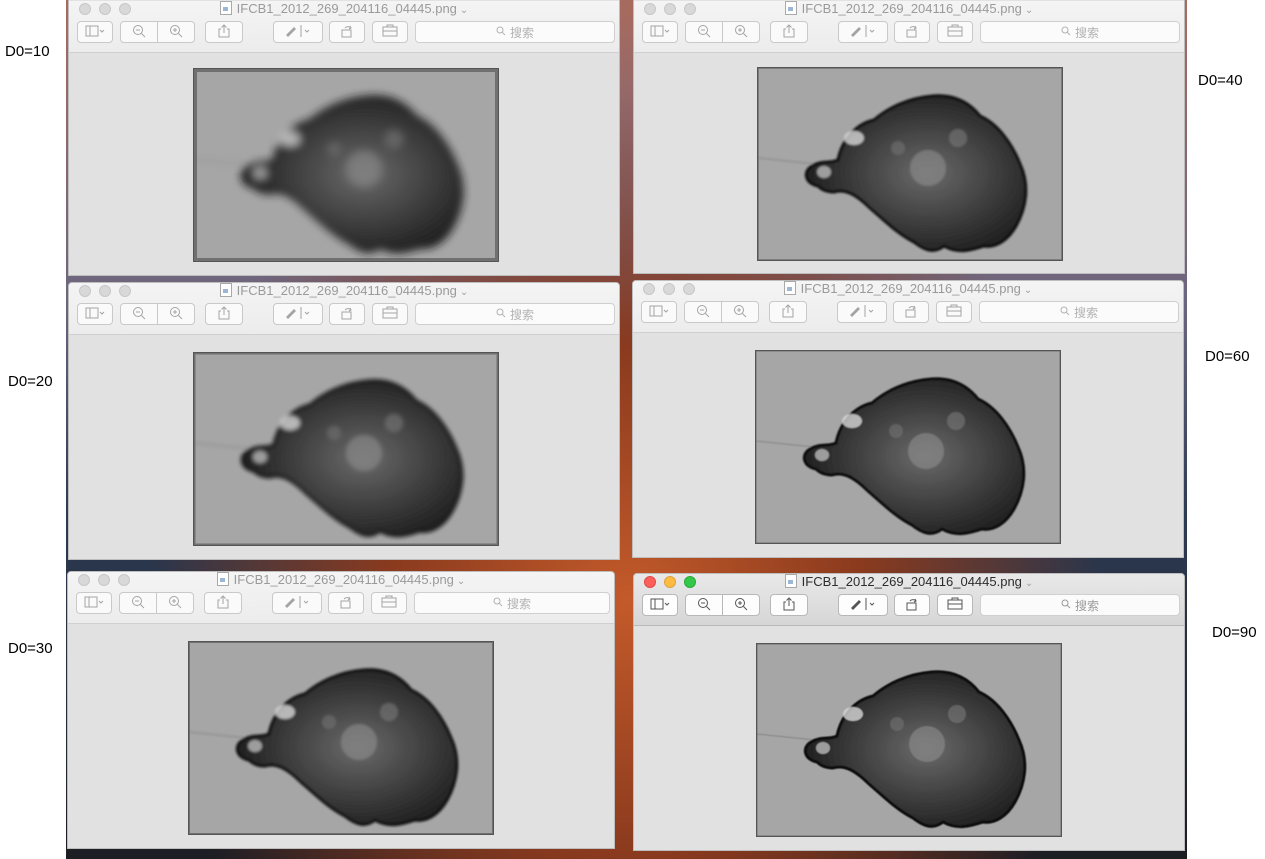 This screenshot has width=1265, height=859. I want to click on toolbar: 搜索, so click(346, 315).